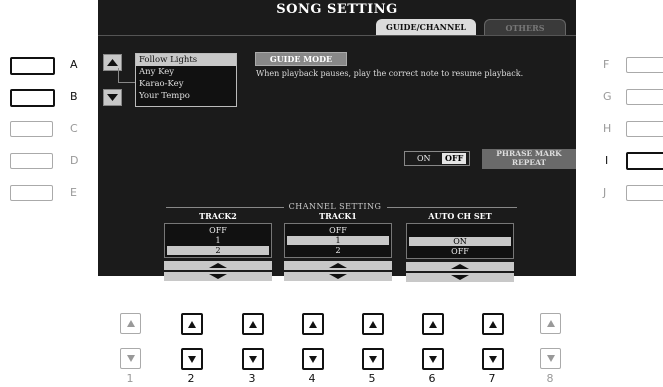 This screenshot has width=663, height=387. I want to click on button-i, so click(644, 161).